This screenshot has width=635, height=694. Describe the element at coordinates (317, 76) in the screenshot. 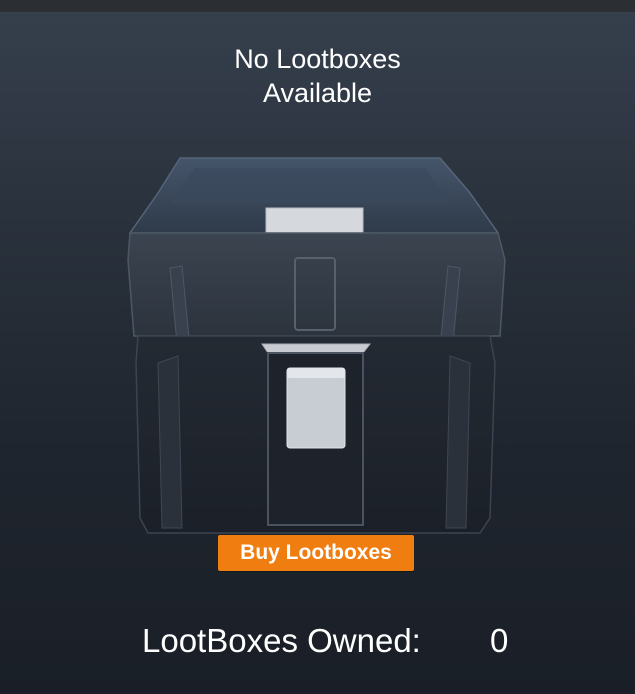

I see `lootbox-status-message: No Lootboxes Available` at that location.